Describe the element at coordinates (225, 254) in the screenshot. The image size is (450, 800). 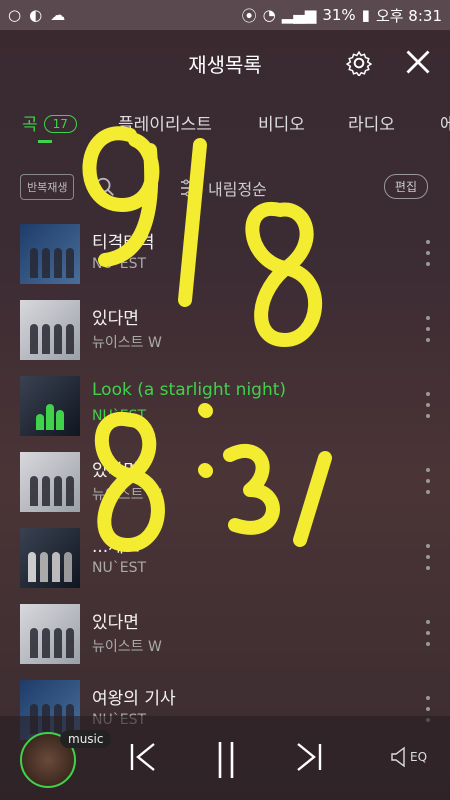
I see `list-item: 티격태격 NU`EST` at that location.